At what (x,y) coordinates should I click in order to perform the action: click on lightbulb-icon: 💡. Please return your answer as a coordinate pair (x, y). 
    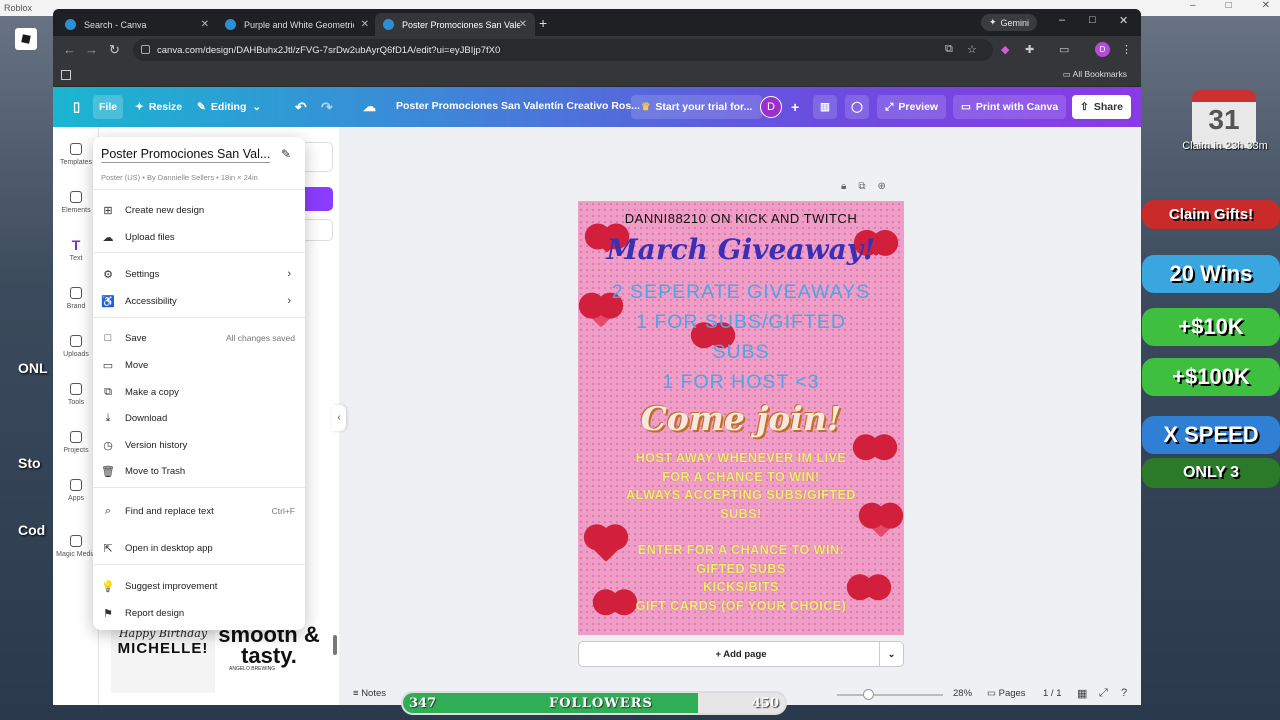
    Looking at the image, I should click on (108, 586).